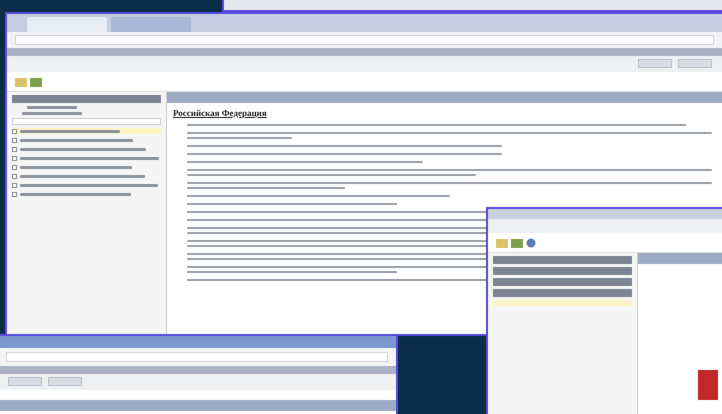 The width and height of the screenshot is (722, 414). I want to click on globe-icon, so click(531, 243).